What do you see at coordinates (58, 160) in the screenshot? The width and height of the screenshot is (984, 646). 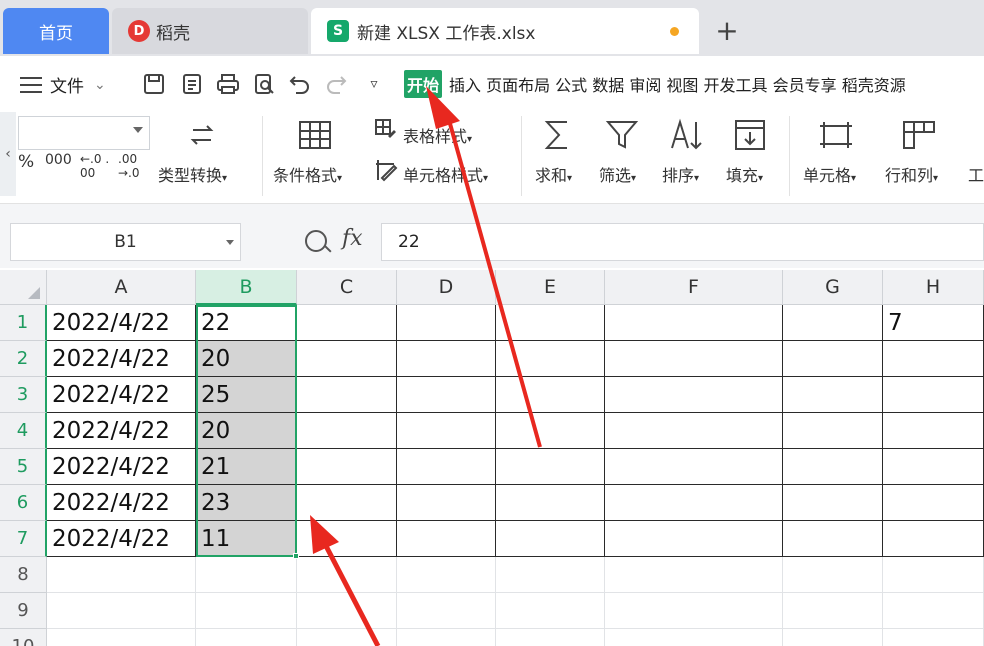 I see `thousands-separator-button: 000` at bounding box center [58, 160].